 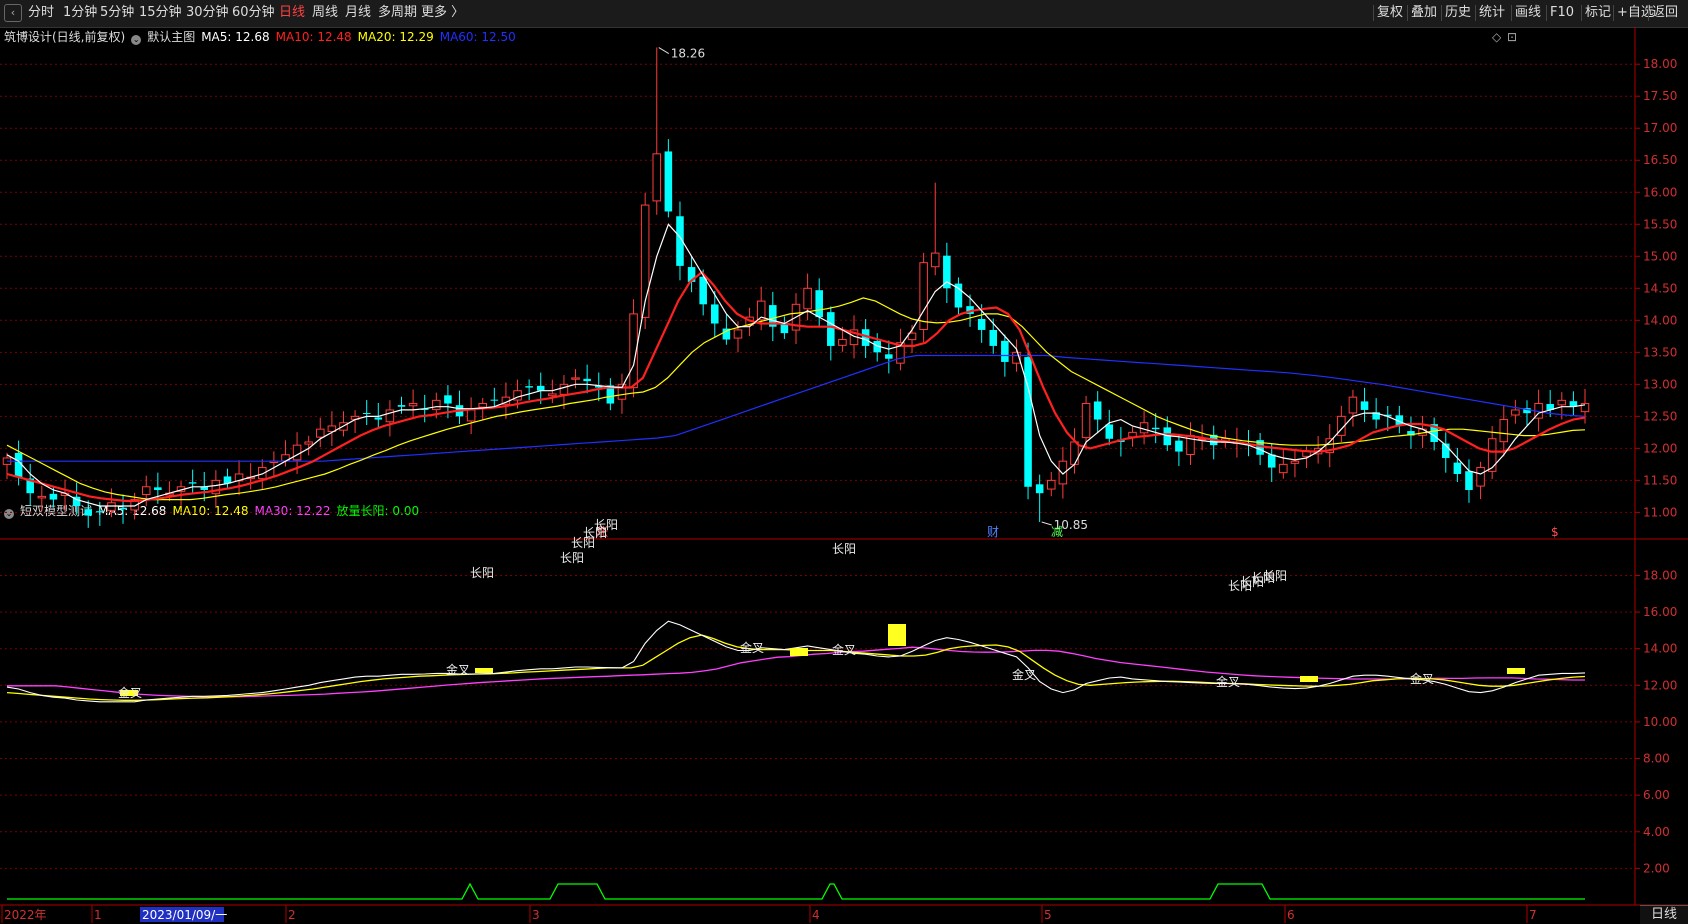 I want to click on time-axis-label: 5, so click(x=1048, y=915).